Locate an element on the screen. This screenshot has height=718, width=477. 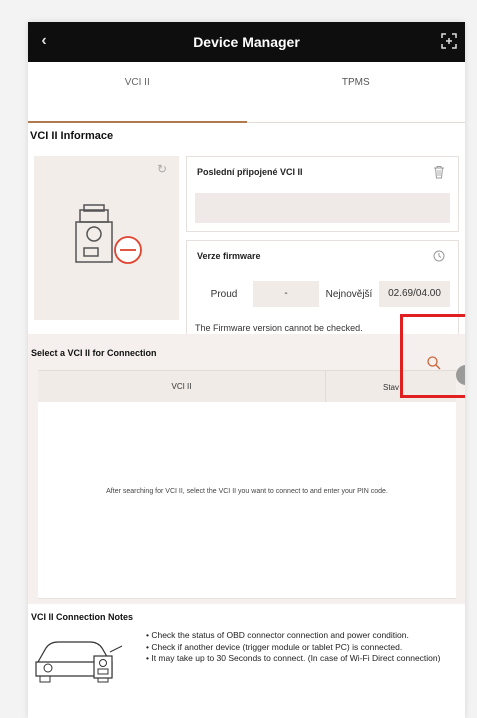
title-bar: ‹ Device Manager is located at coordinates (246, 42).